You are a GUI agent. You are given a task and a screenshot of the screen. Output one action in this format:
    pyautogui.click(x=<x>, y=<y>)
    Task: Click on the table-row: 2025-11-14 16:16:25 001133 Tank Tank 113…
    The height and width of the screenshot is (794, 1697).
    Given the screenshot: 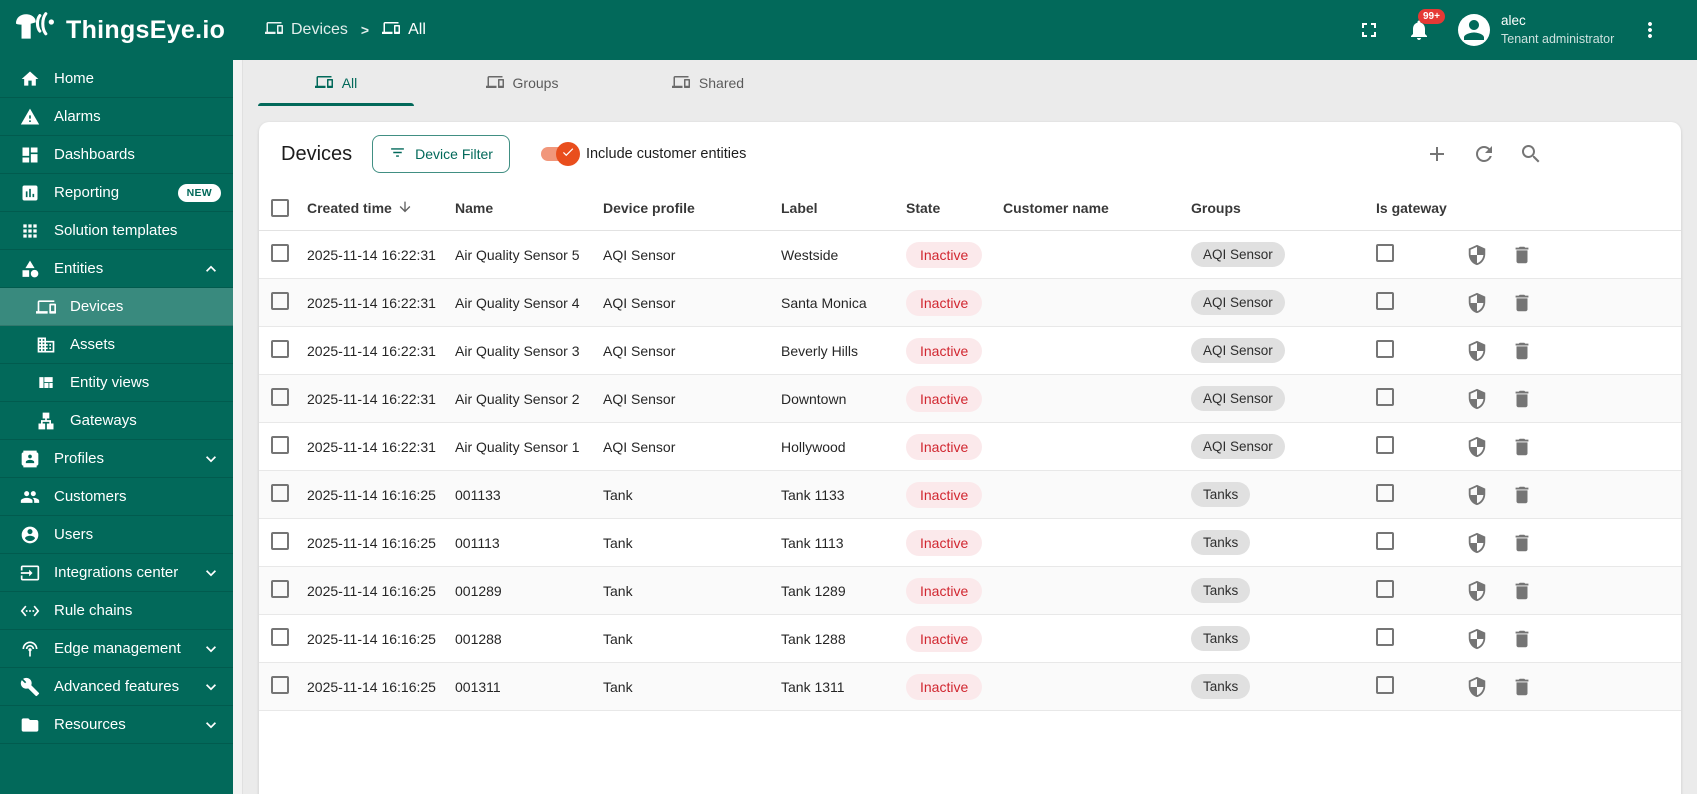 What is the action you would take?
    pyautogui.click(x=970, y=495)
    